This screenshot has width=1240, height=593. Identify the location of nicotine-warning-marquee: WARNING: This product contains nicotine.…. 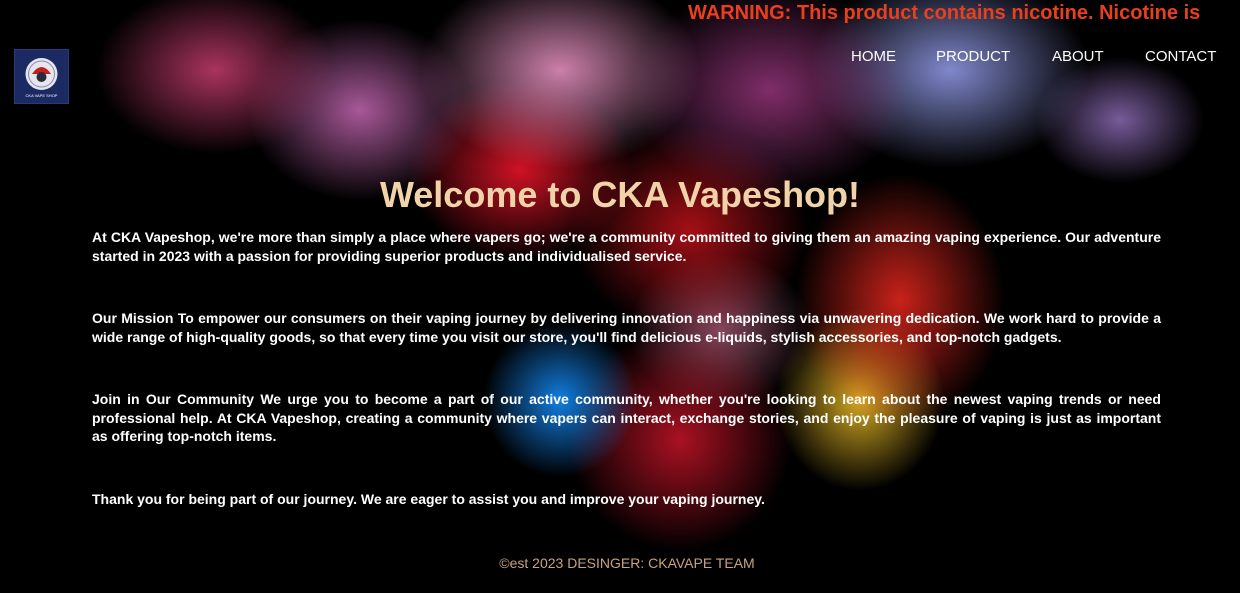
(944, 13).